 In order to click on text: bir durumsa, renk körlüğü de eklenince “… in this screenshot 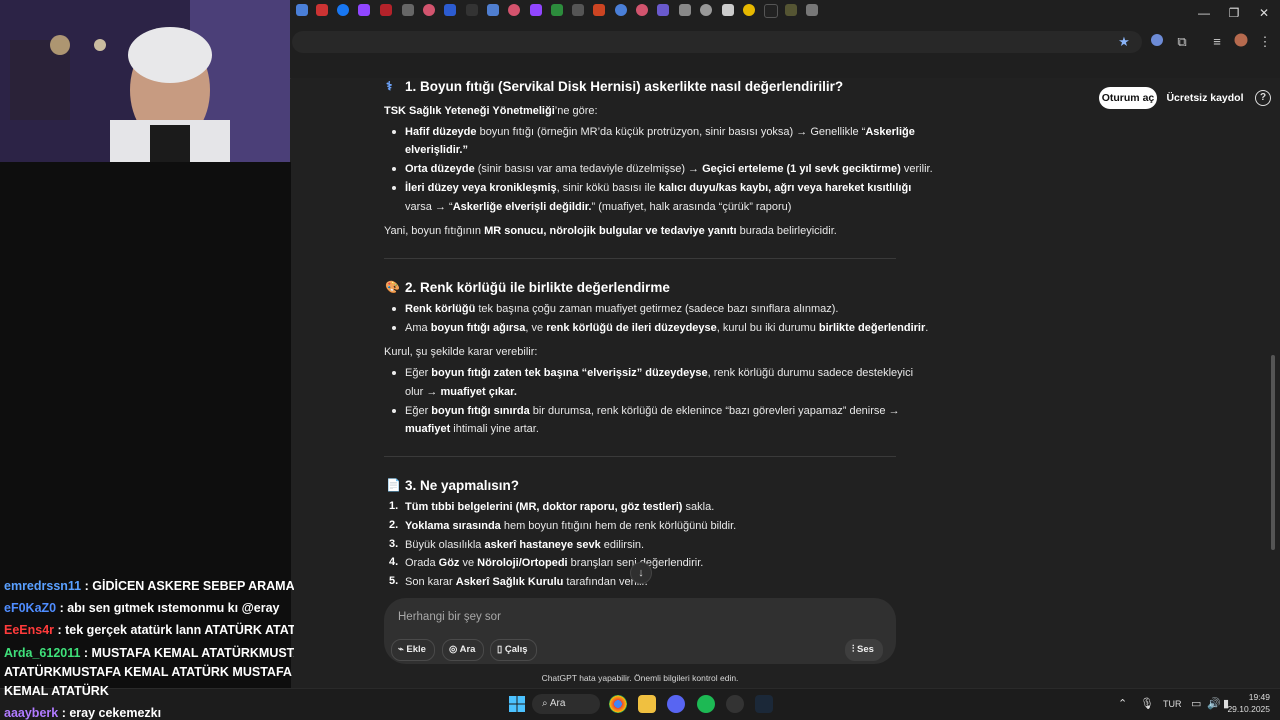, I will do `click(714, 411)`.